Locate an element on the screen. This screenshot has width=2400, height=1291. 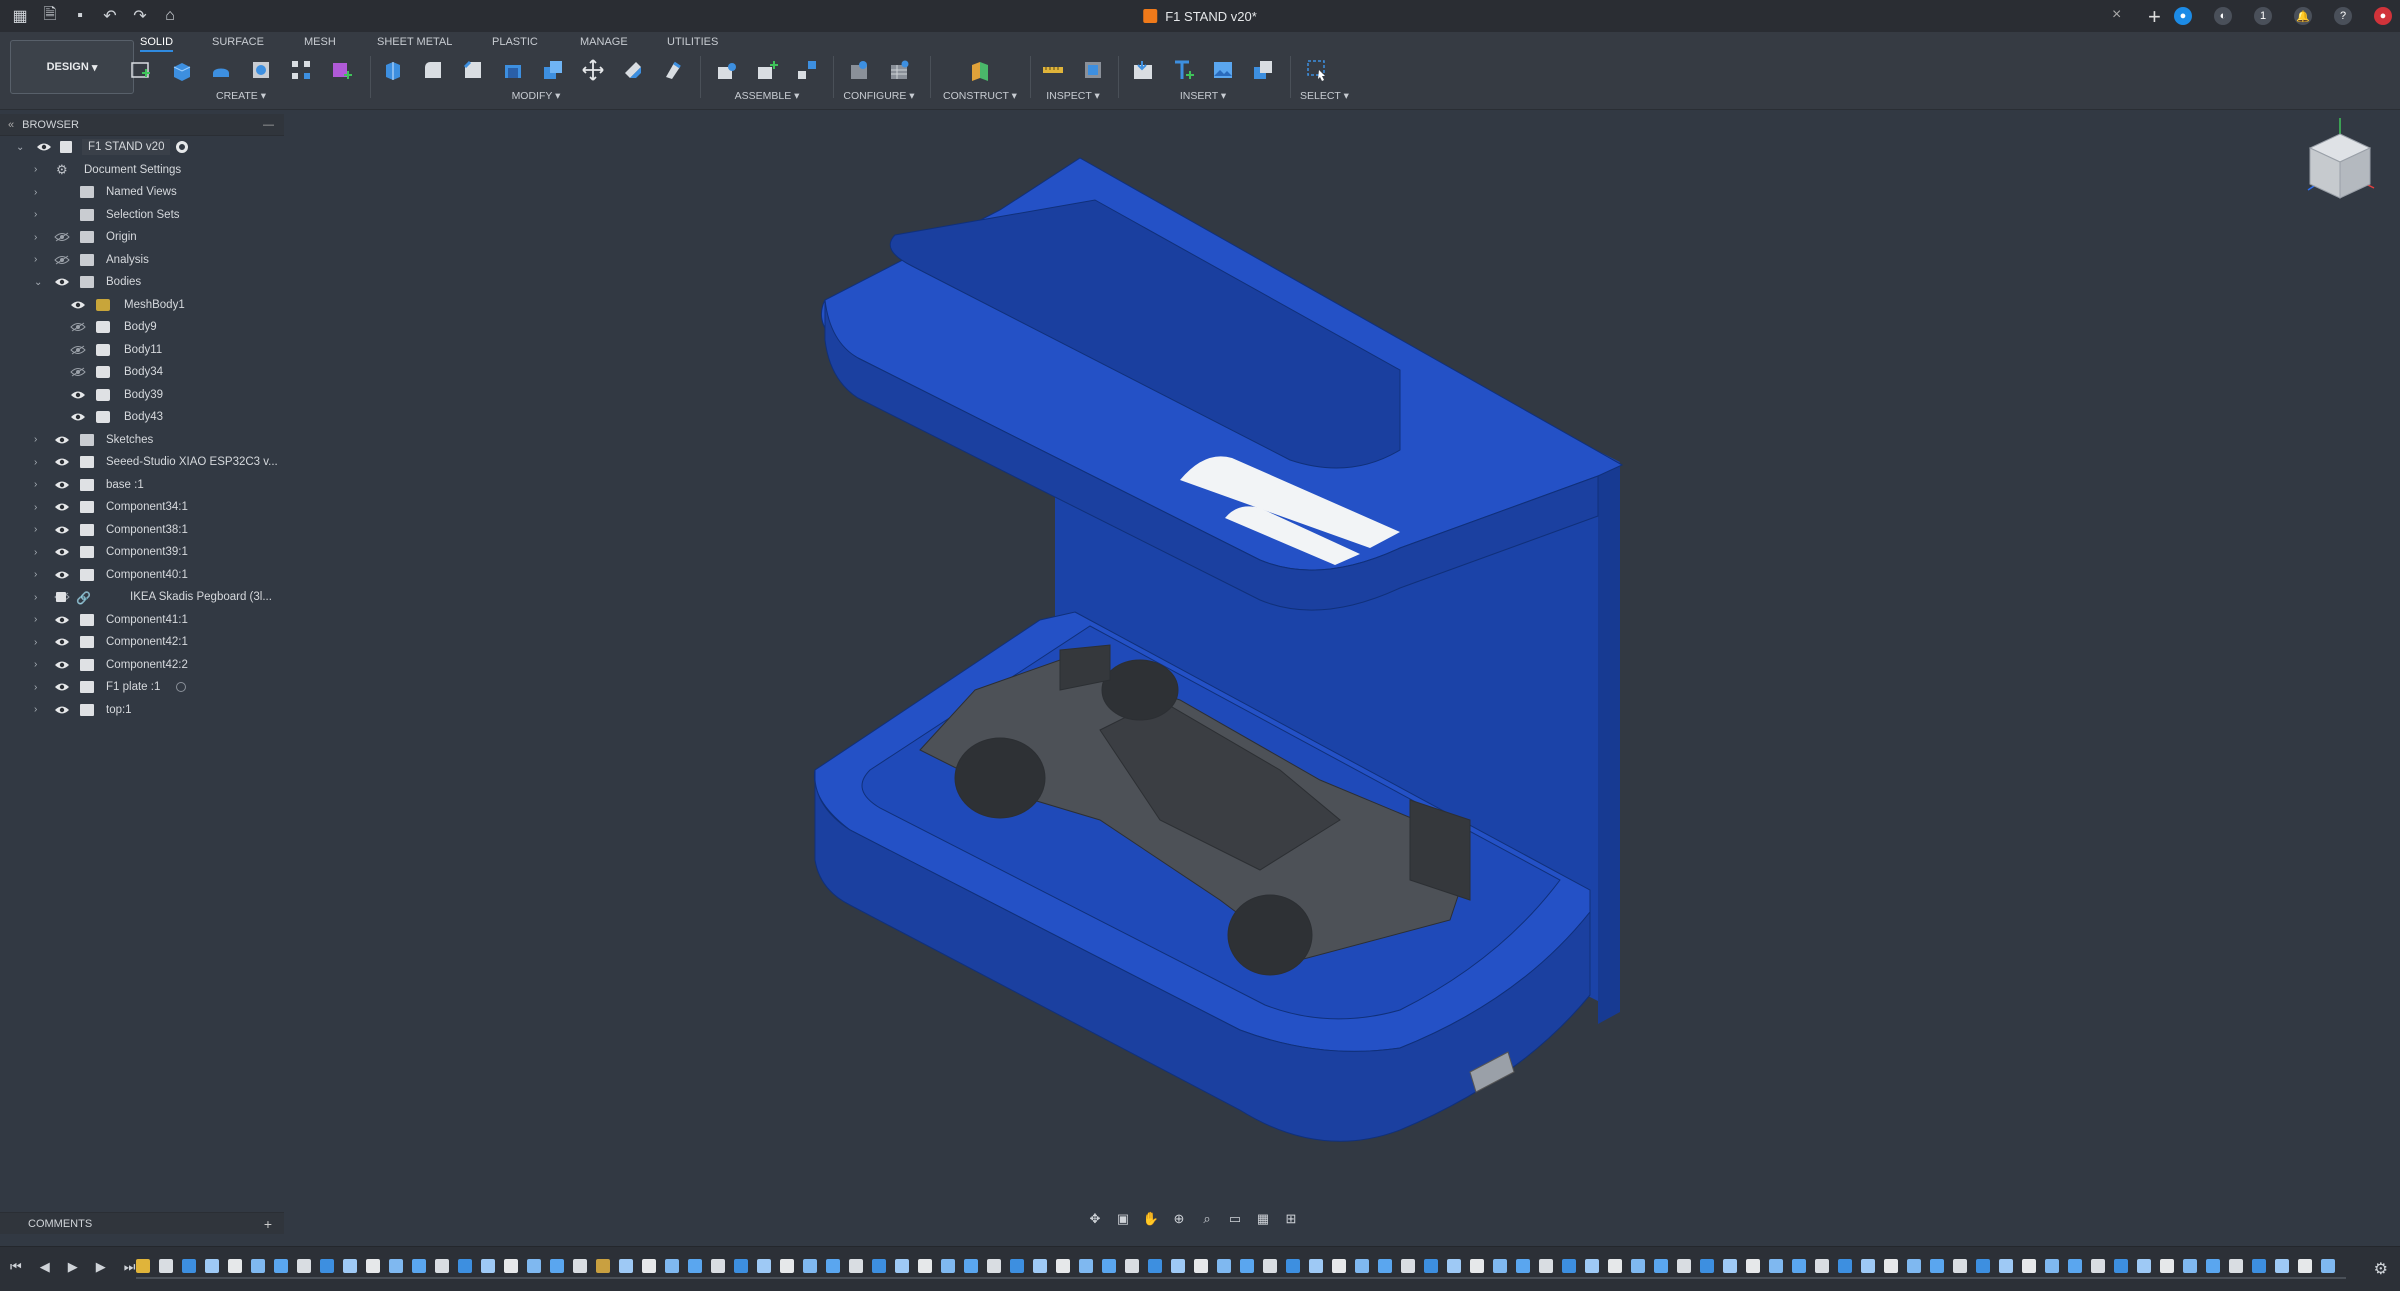
browser-item: › Origin is located at coordinates (142, 237).